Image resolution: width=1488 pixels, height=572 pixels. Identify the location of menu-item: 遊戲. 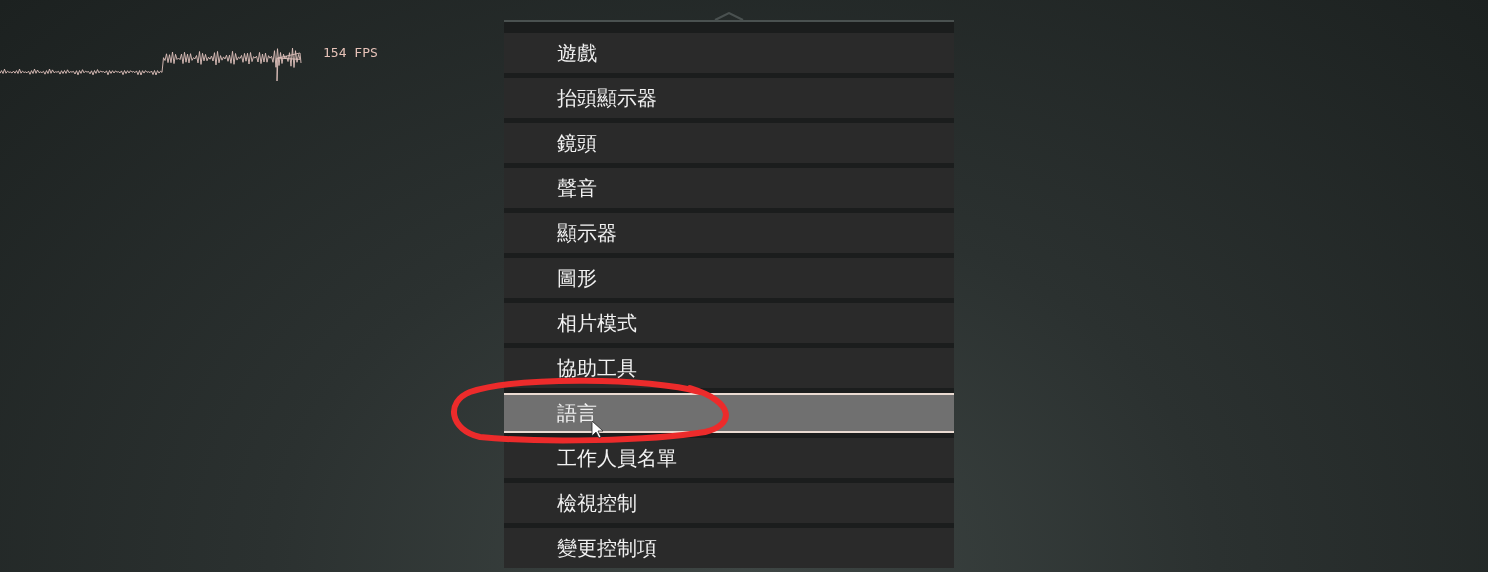
(729, 53).